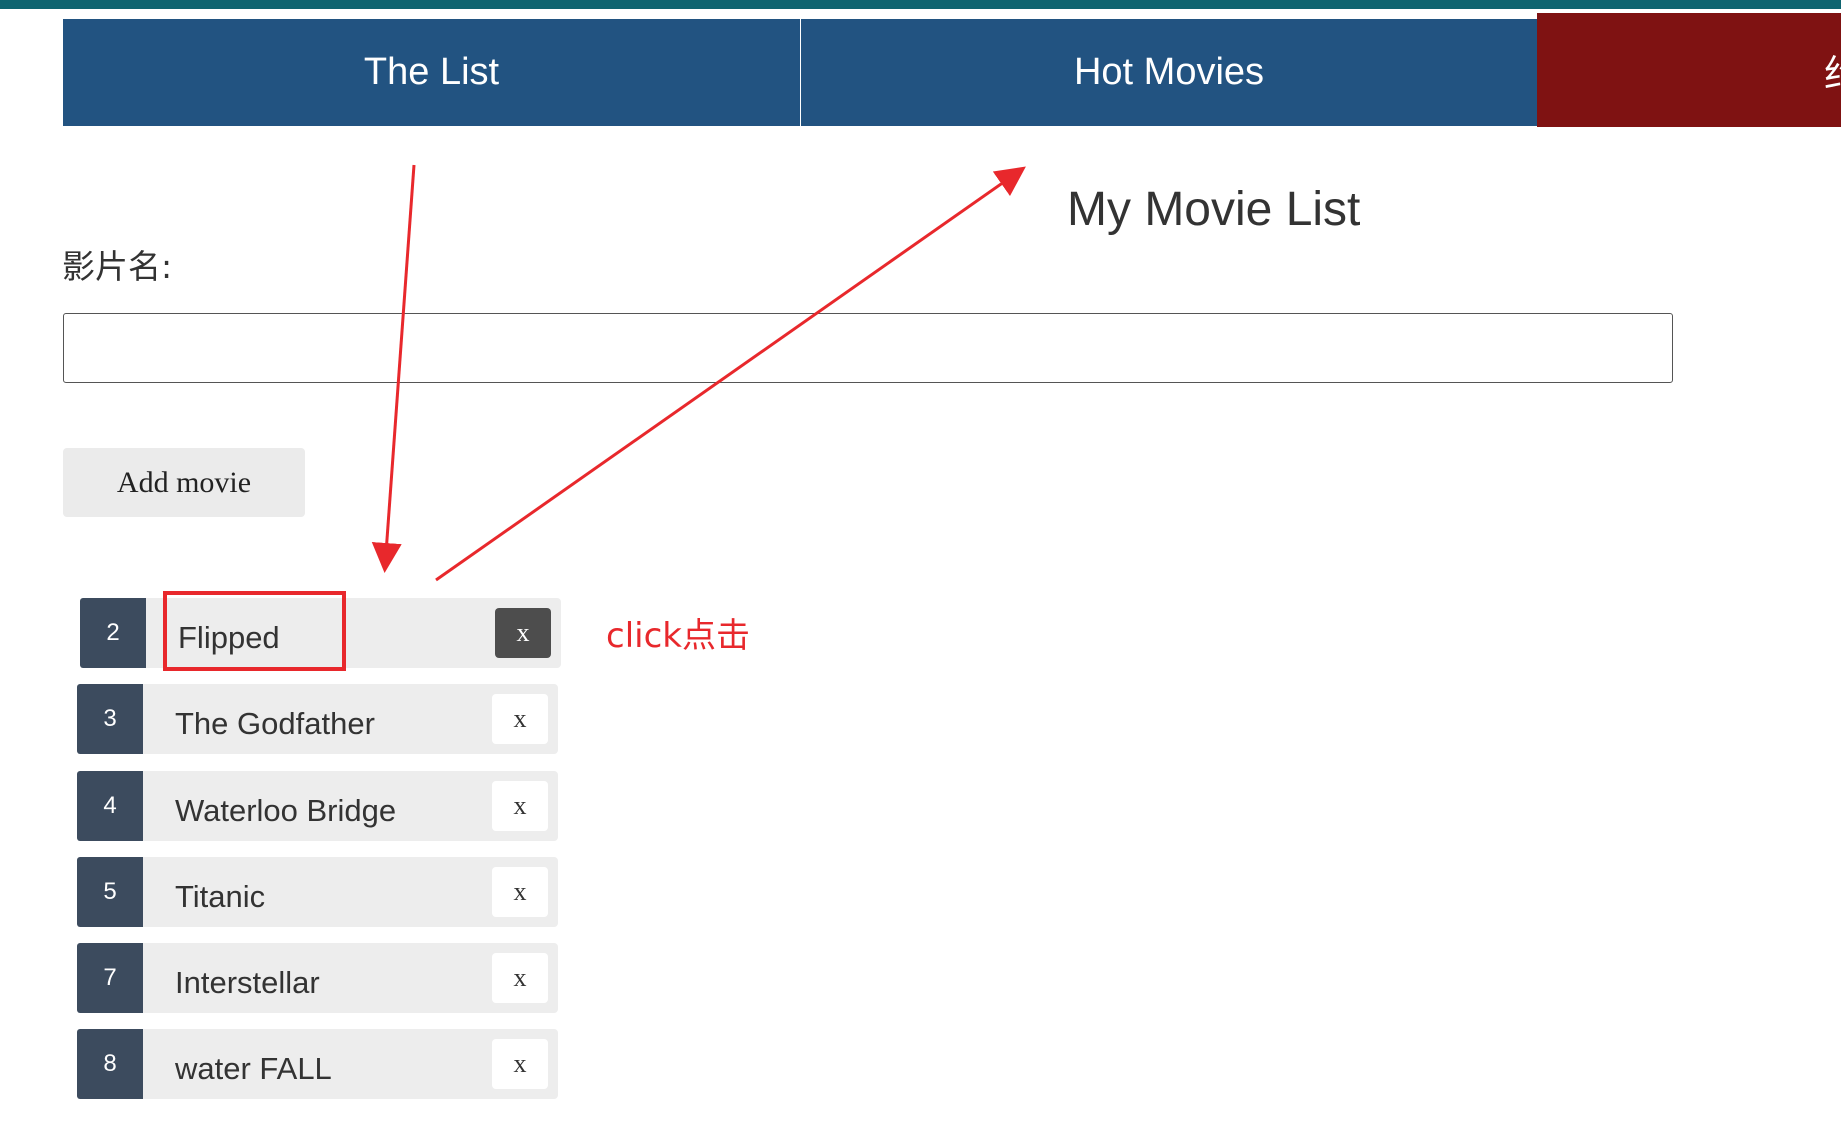 Image resolution: width=1841 pixels, height=1132 pixels. Describe the element at coordinates (730, 374) in the screenshot. I see `annotation-arrow-up` at that location.